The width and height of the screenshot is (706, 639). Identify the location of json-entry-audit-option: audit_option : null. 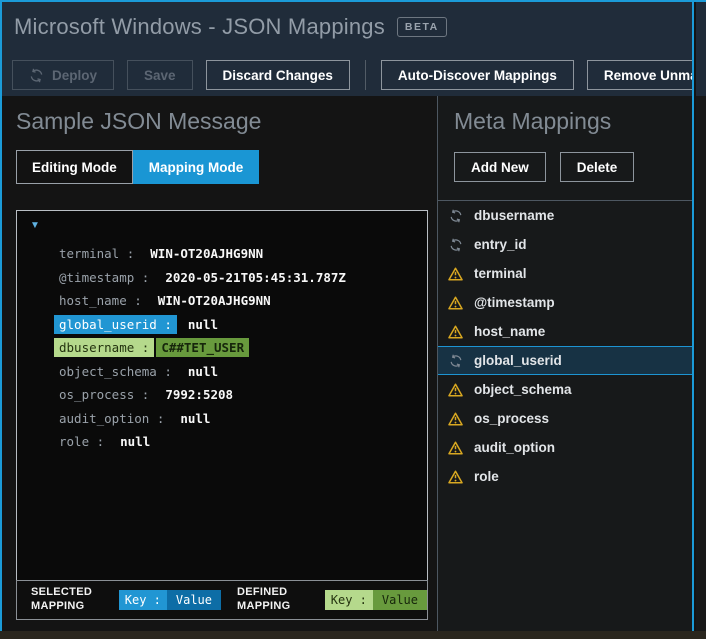
(222, 419).